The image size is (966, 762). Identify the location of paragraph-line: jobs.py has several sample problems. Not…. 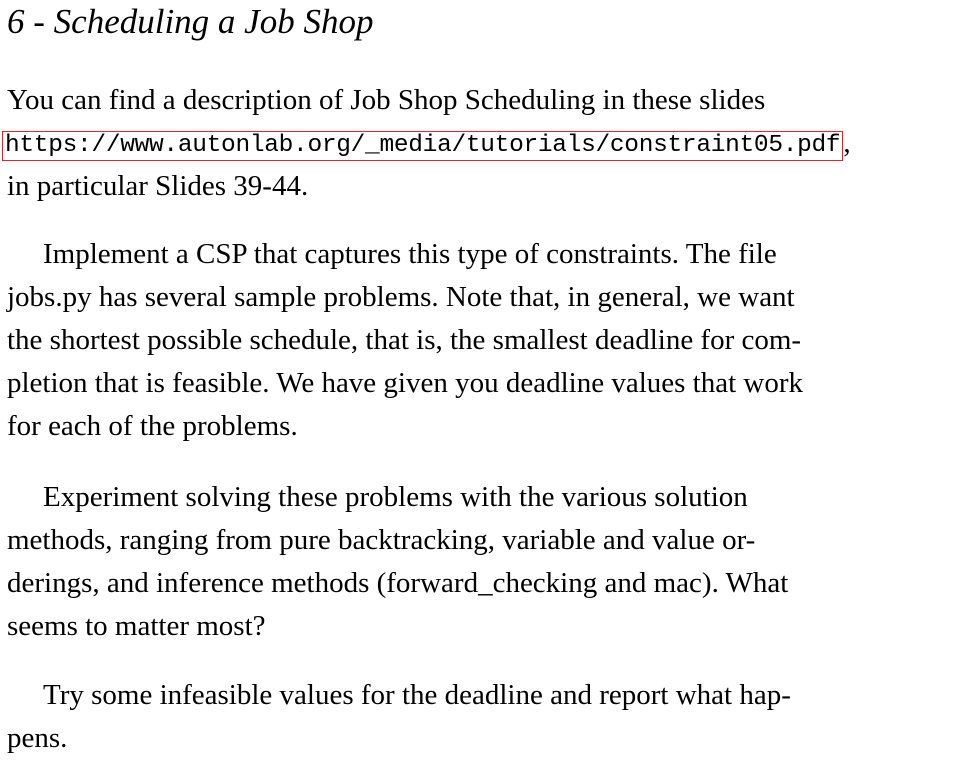
(401, 297).